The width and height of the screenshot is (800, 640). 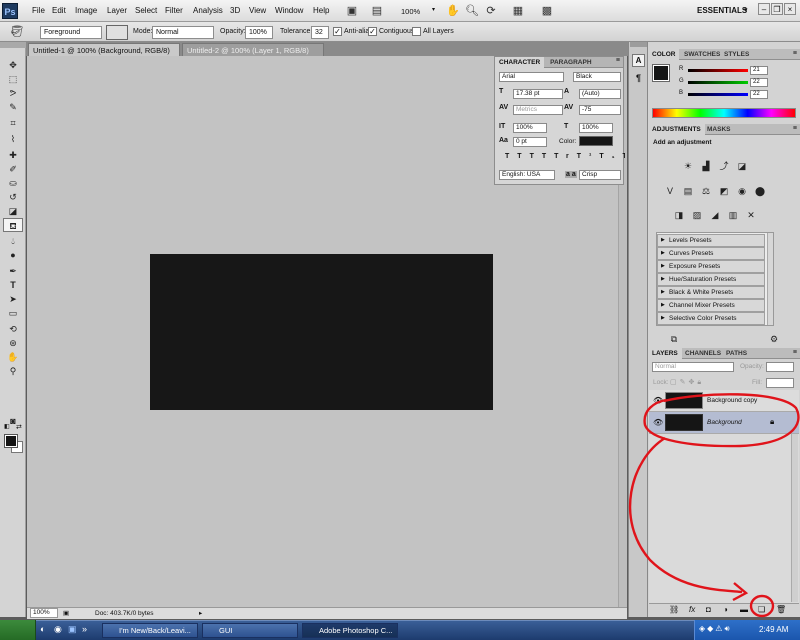 I want to click on small-caps-button: Tr, so click(x=565, y=156).